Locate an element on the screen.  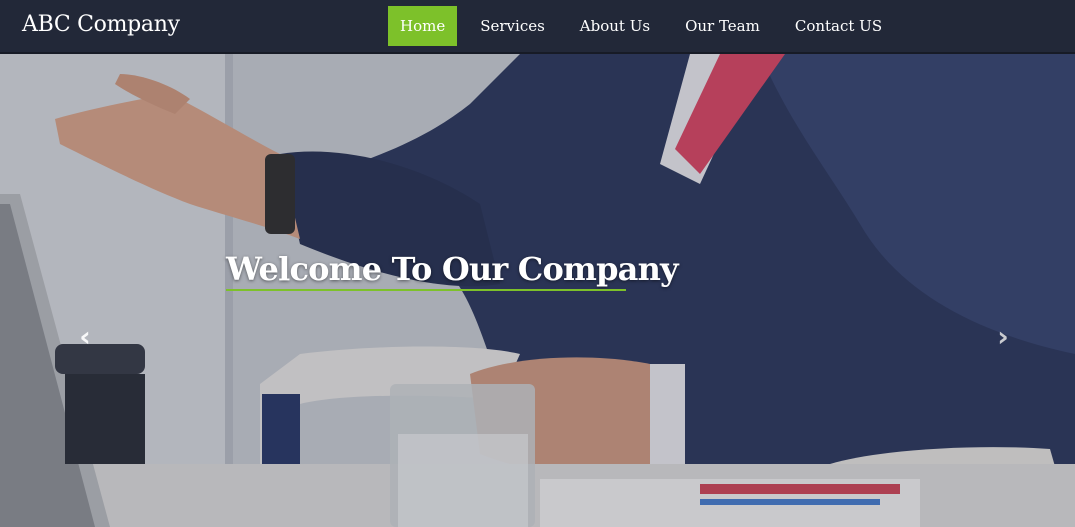
nav-item-our-team: Our Team is located at coordinates (722, 26).